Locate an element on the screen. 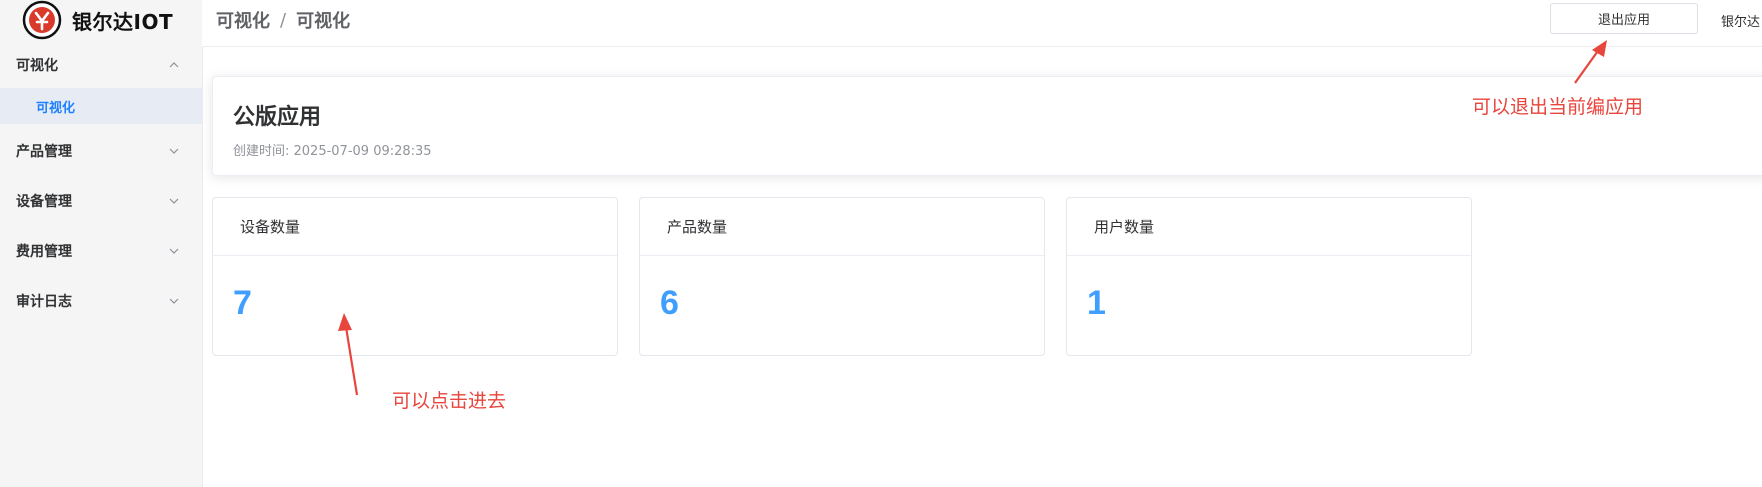  sidebar: 银尔达IOT 可视化 可视化 产品管理 设备管理 费用管理 审计日志 is located at coordinates (101, 243).